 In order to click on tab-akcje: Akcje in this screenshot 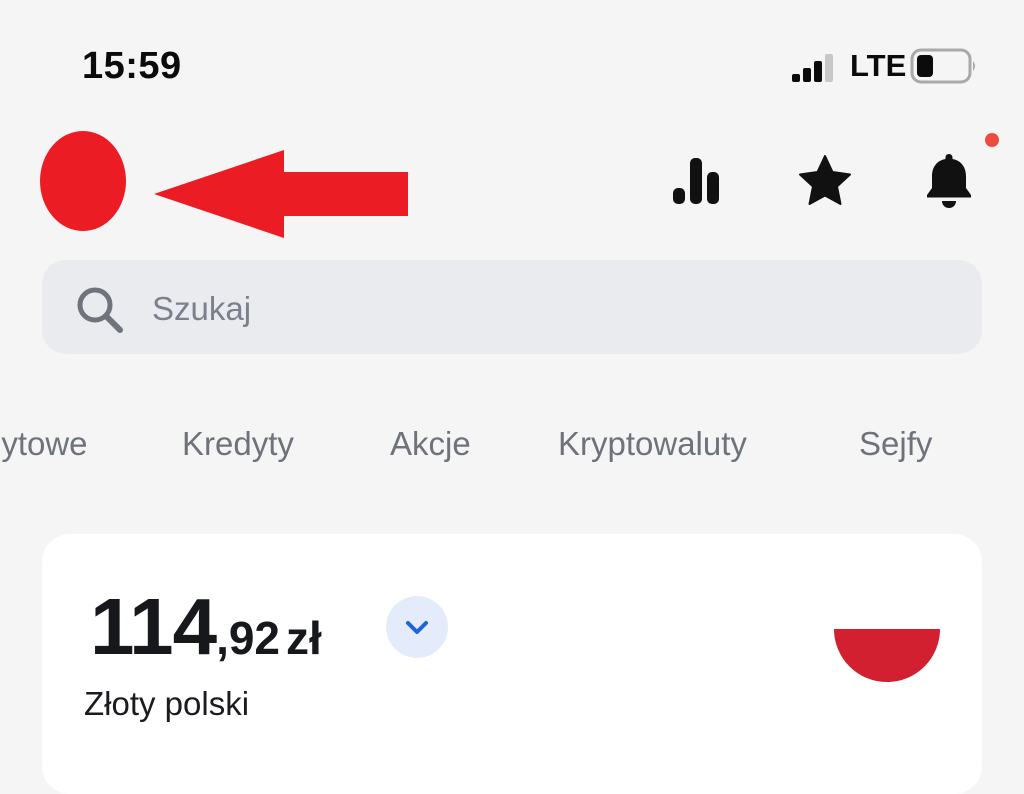, I will do `click(430, 444)`.